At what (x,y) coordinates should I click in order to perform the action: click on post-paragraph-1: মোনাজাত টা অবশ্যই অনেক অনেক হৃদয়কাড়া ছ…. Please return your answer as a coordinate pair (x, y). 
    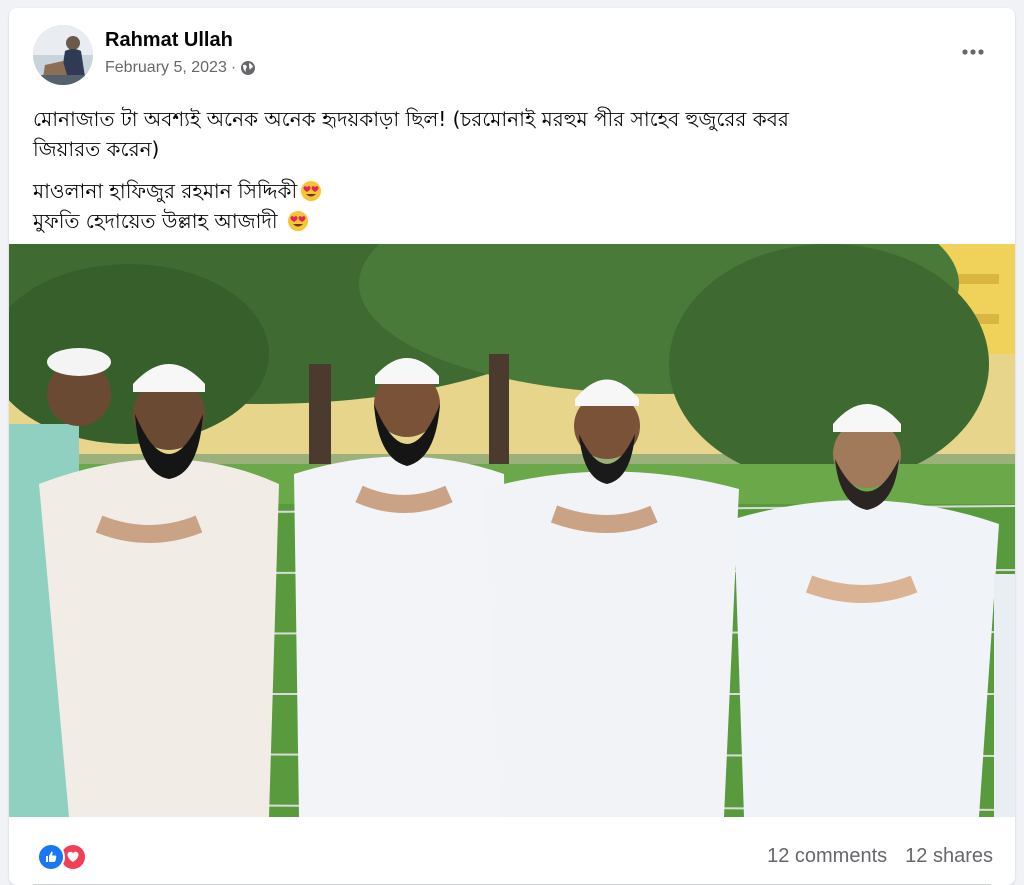
    Looking at the image, I should click on (503, 134).